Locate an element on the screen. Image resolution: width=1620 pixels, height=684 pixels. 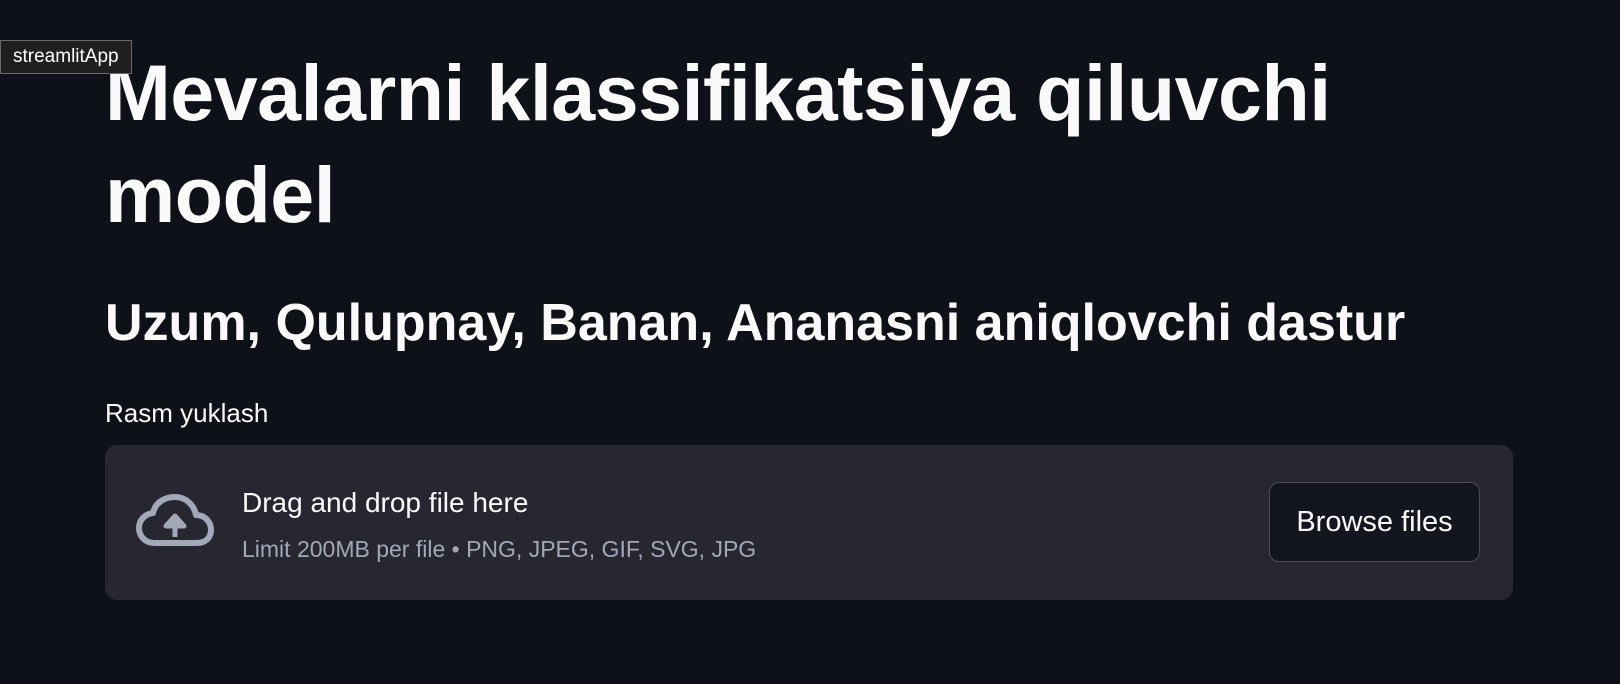
app-name-tag: streamlitApp is located at coordinates (66, 57).